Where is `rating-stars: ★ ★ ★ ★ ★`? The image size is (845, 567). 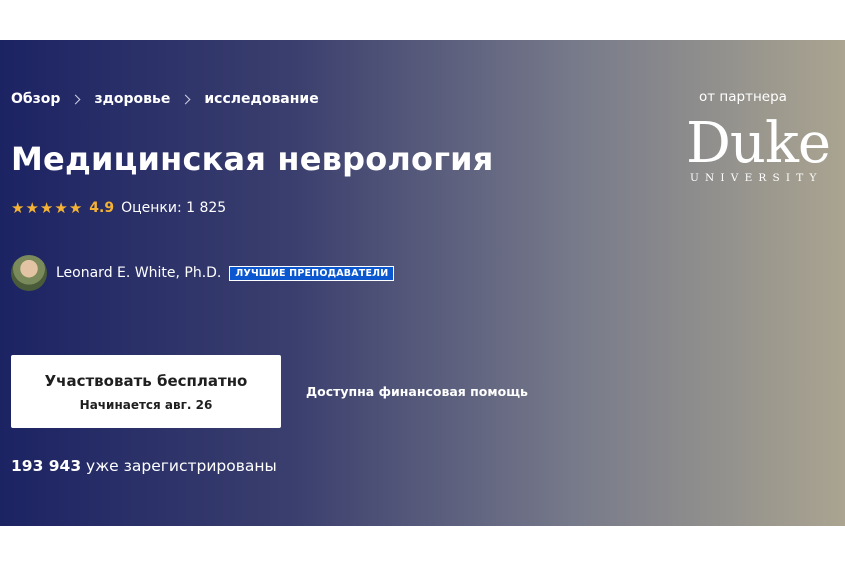
rating-stars: ★ ★ ★ ★ ★ is located at coordinates (47, 207).